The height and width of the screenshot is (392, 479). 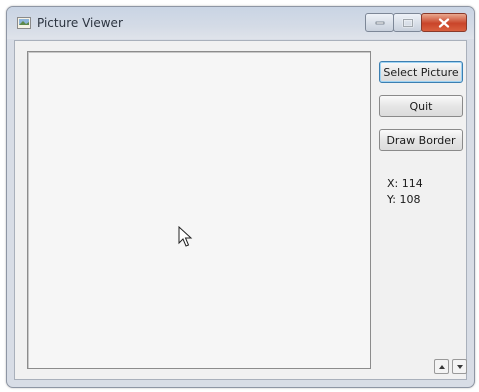 I want to click on draw-border-button: Draw Border, so click(x=421, y=140).